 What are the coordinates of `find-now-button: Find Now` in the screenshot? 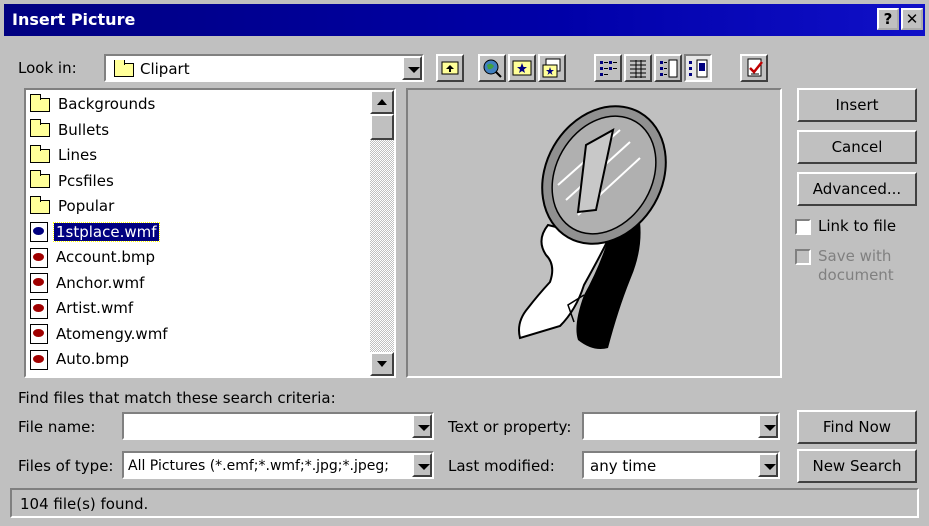 It's located at (857, 427).